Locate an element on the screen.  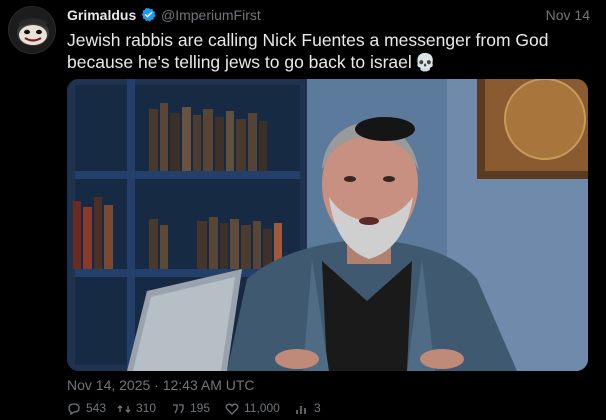
tweet-actions: 543 310 195 11,000 3 is located at coordinates (336, 410).